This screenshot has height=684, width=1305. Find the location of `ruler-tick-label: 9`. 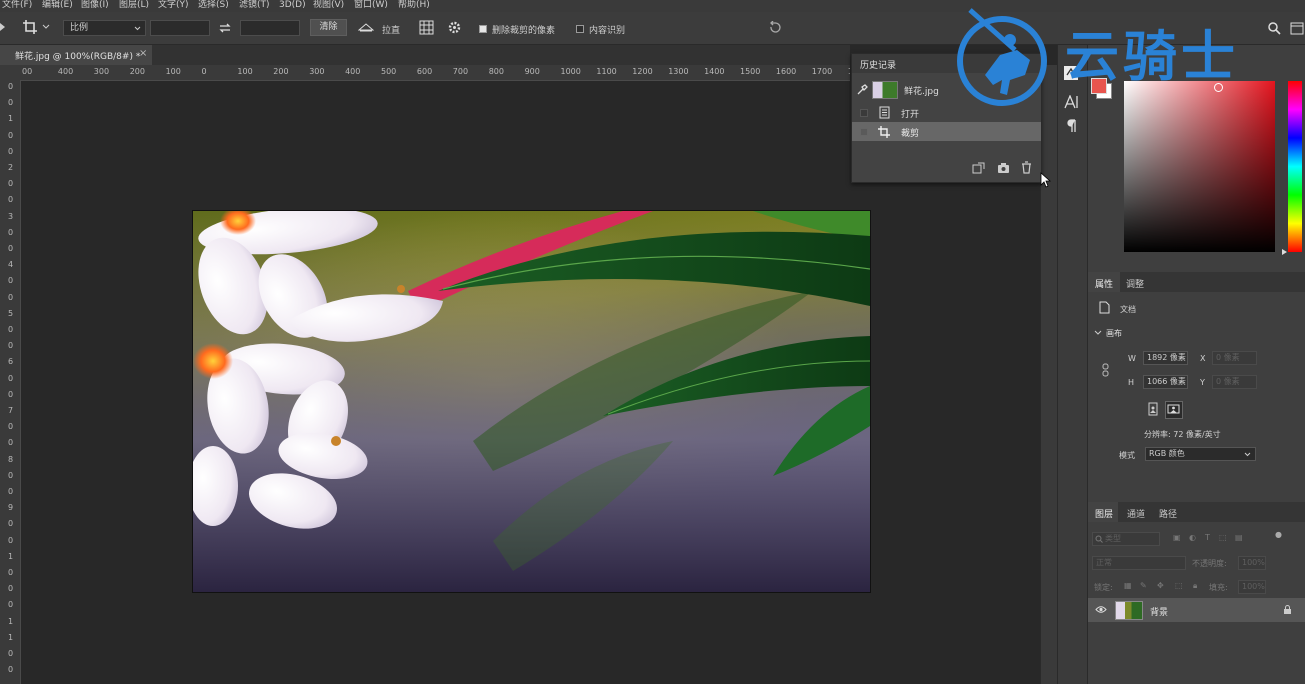

ruler-tick-label: 9 is located at coordinates (11, 508).